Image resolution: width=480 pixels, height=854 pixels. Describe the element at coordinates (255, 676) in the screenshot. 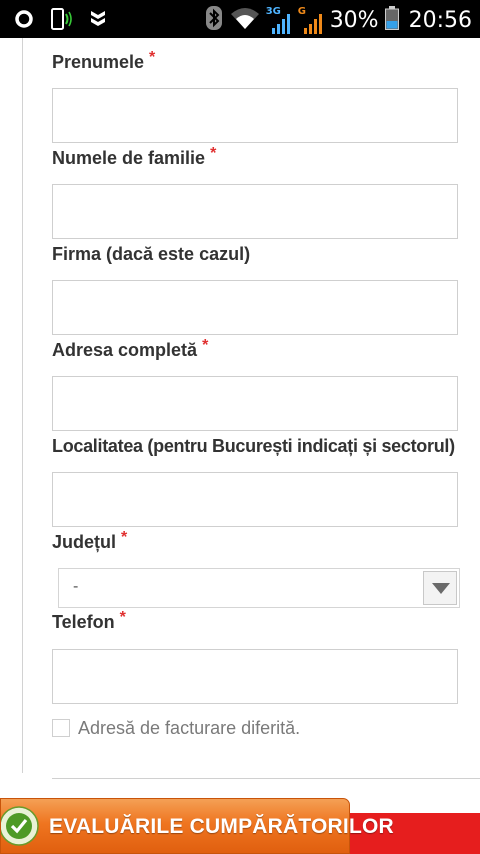

I see `phone-input` at that location.